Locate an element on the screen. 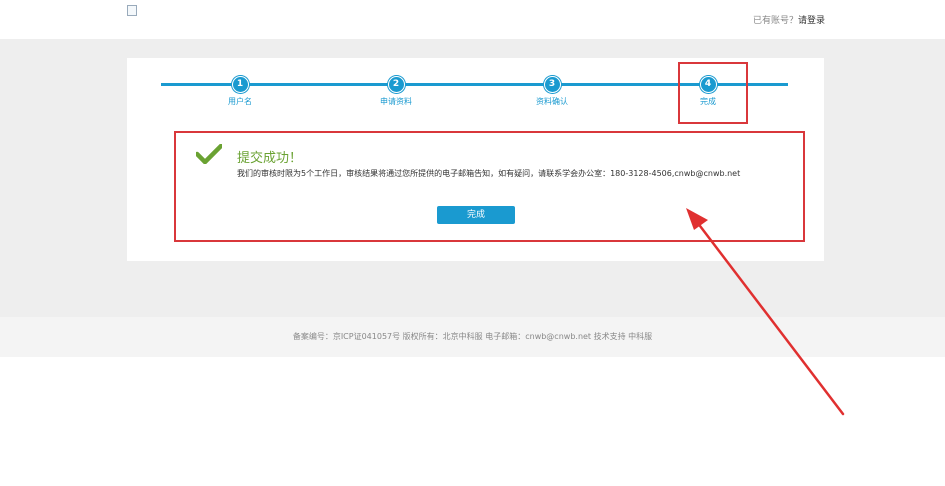 The image size is (945, 486). step-3-number: 3 is located at coordinates (552, 84).